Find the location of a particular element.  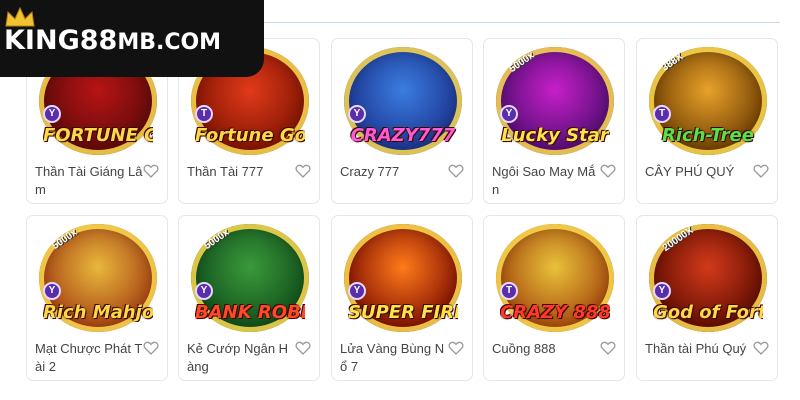

game-logo-text: BANK ROBBERY is located at coordinates (250, 313).